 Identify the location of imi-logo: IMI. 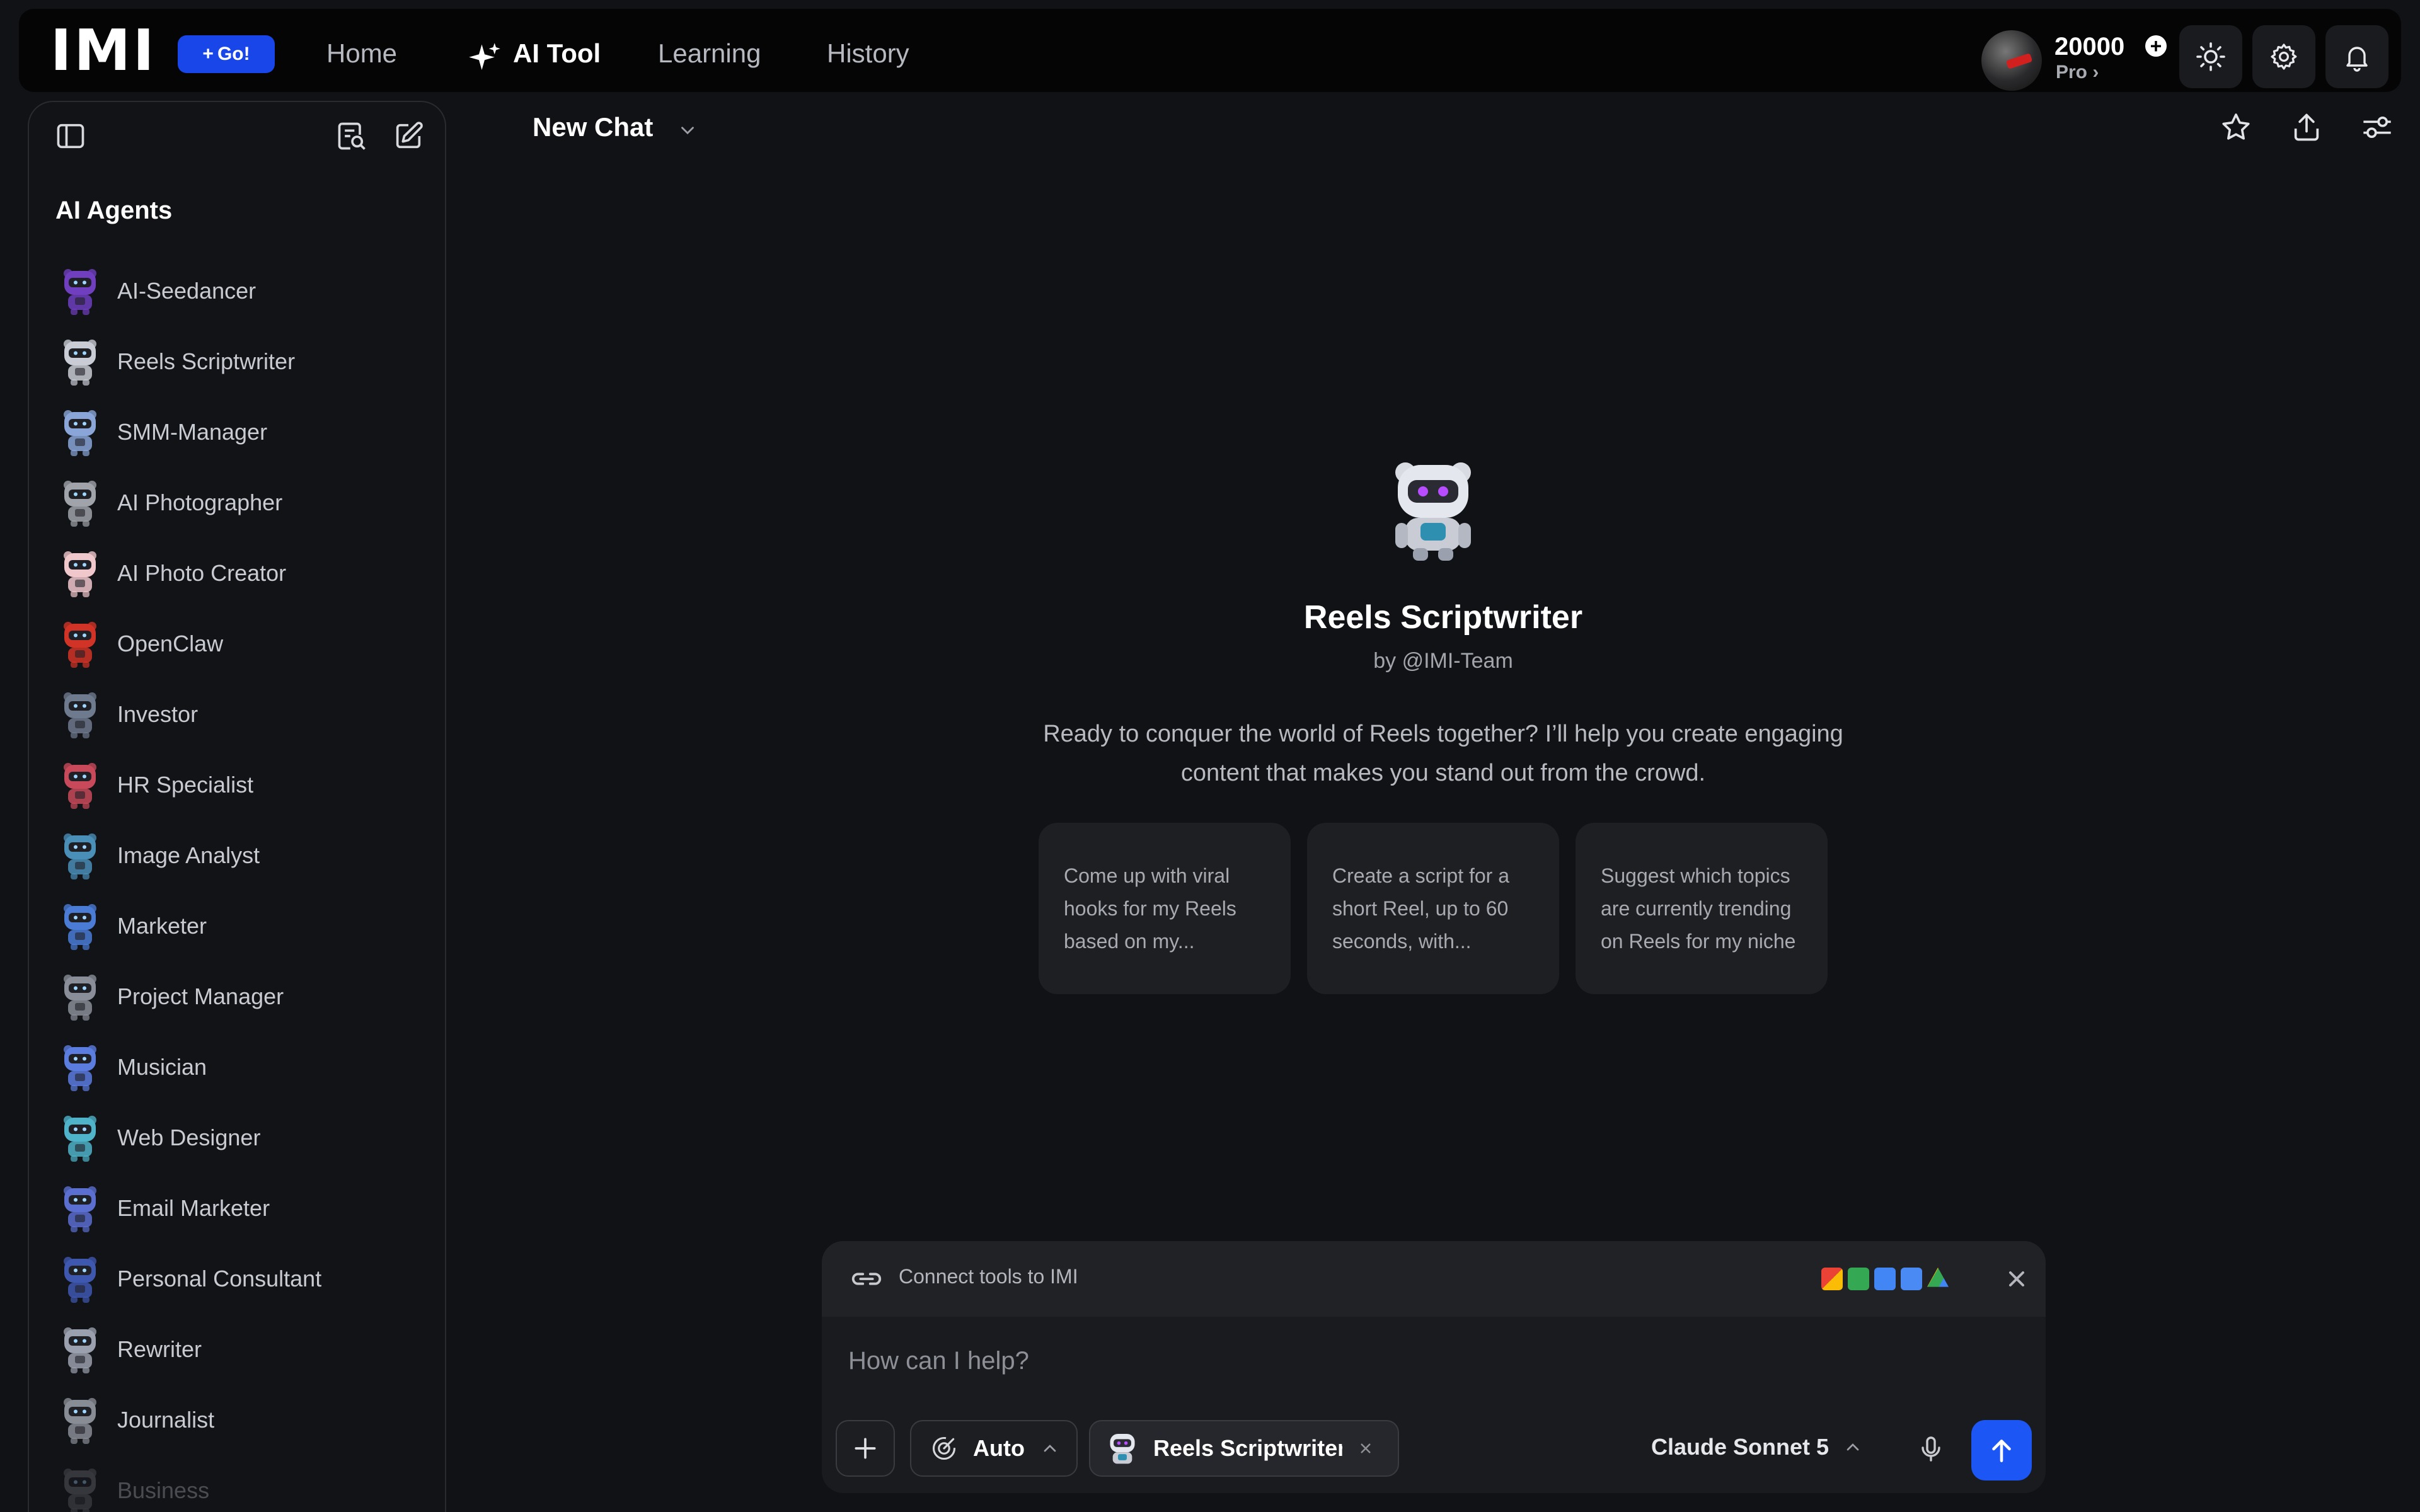
(104, 51).